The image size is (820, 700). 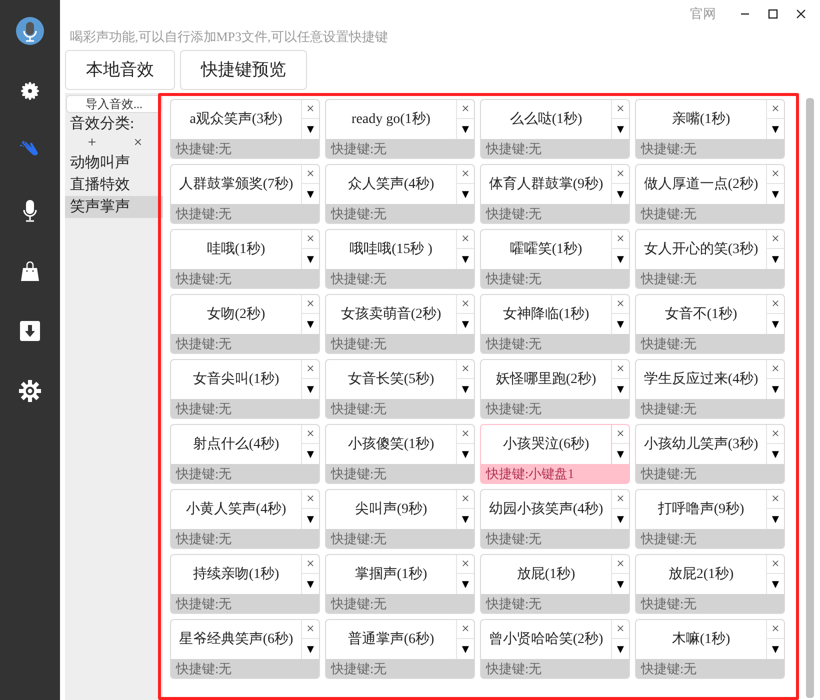 What do you see at coordinates (400, 649) in the screenshot?
I see `sound-card: 普通掌声(6秒) × ▼ 快捷键:无` at bounding box center [400, 649].